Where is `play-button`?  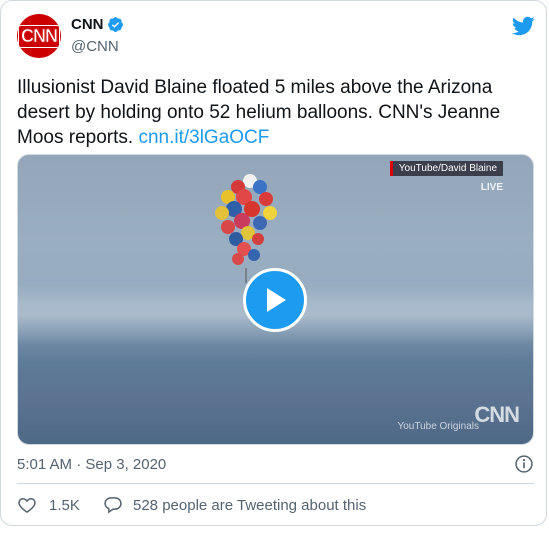
play-button is located at coordinates (275, 300).